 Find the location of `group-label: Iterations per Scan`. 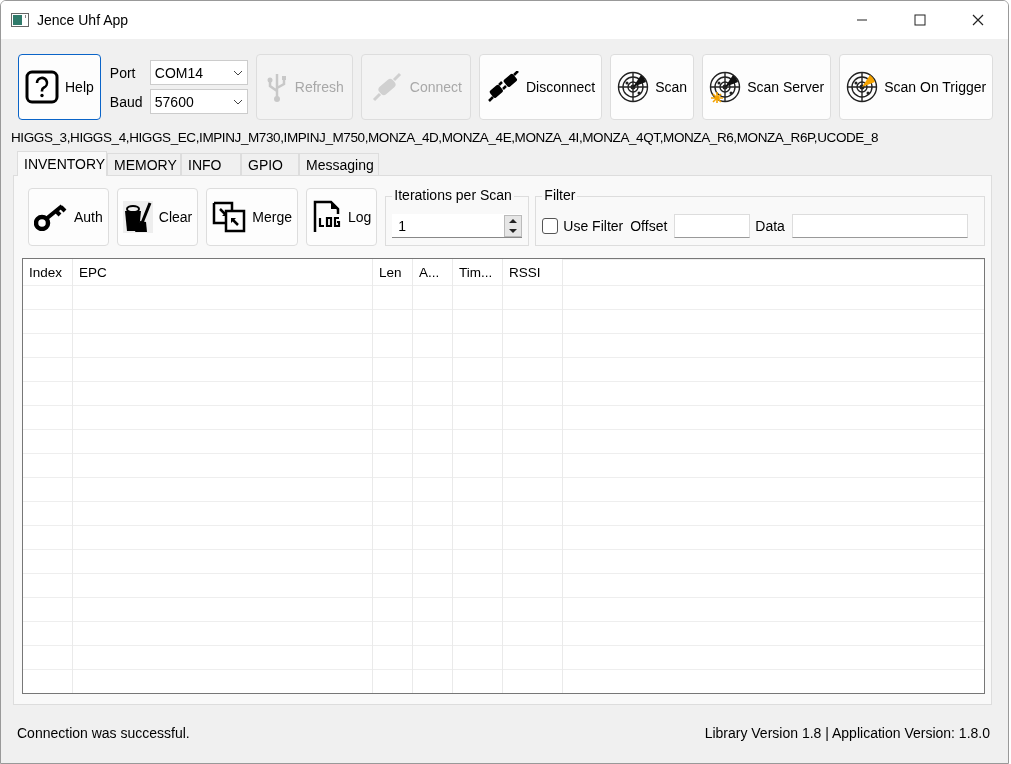

group-label: Iterations per Scan is located at coordinates (453, 195).